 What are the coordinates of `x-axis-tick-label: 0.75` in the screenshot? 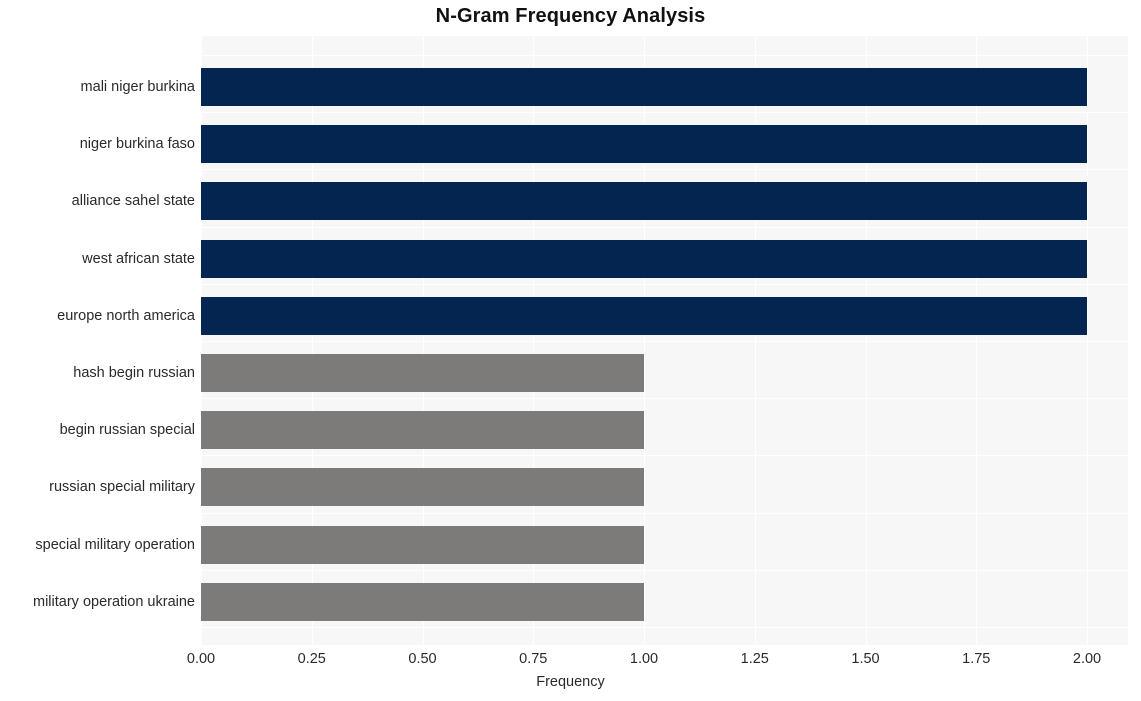 It's located at (533, 659).